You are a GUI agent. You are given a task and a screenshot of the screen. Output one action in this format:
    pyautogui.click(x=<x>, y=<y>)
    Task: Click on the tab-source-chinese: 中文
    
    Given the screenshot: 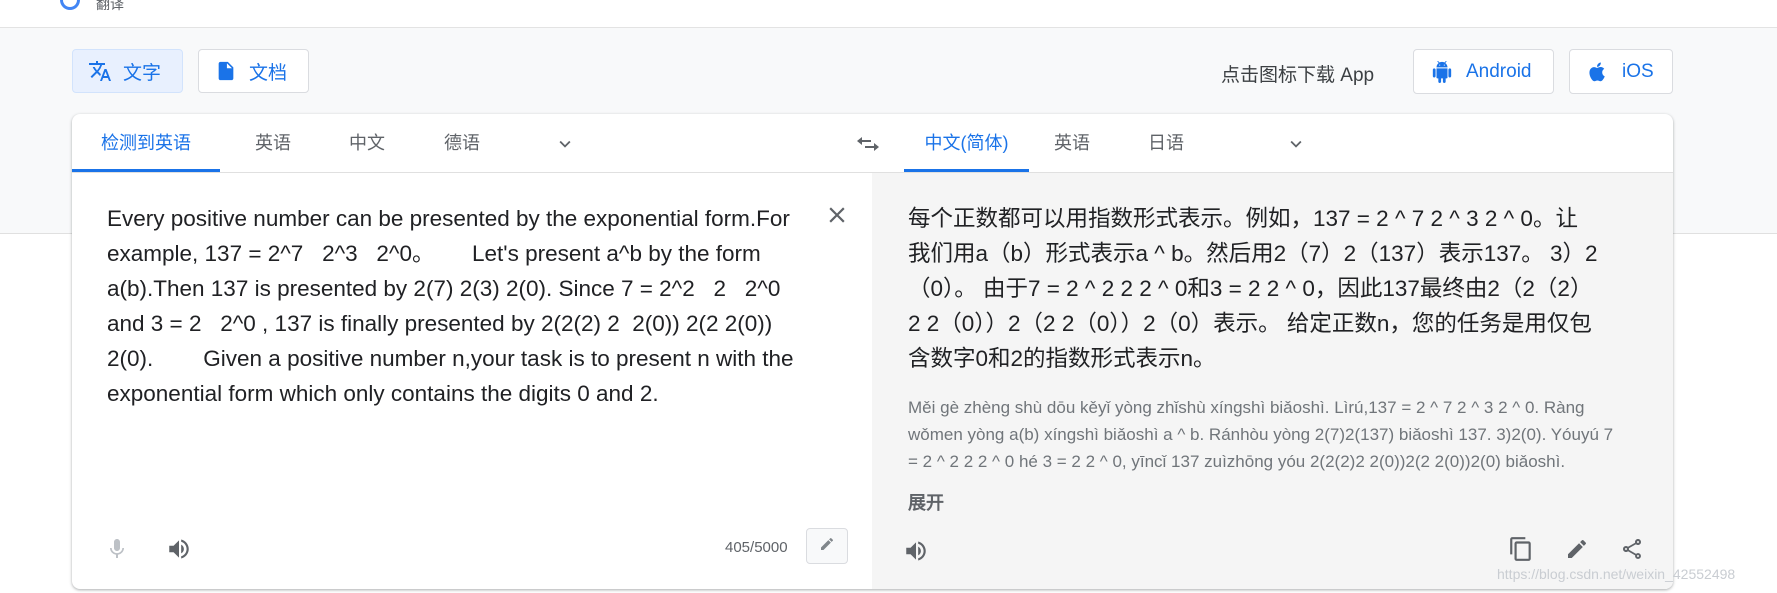 What is the action you would take?
    pyautogui.click(x=367, y=143)
    